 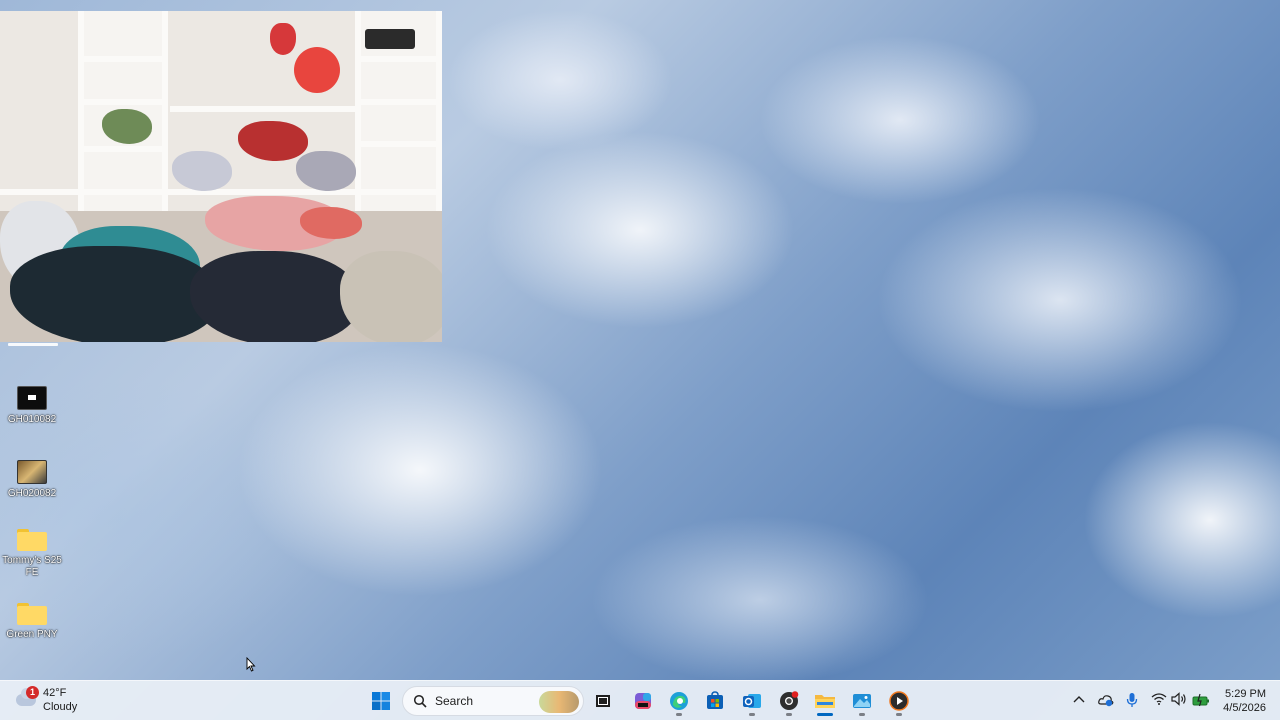 I want to click on show-hidden-icons-chevron-up-icon, so click(x=1079, y=700).